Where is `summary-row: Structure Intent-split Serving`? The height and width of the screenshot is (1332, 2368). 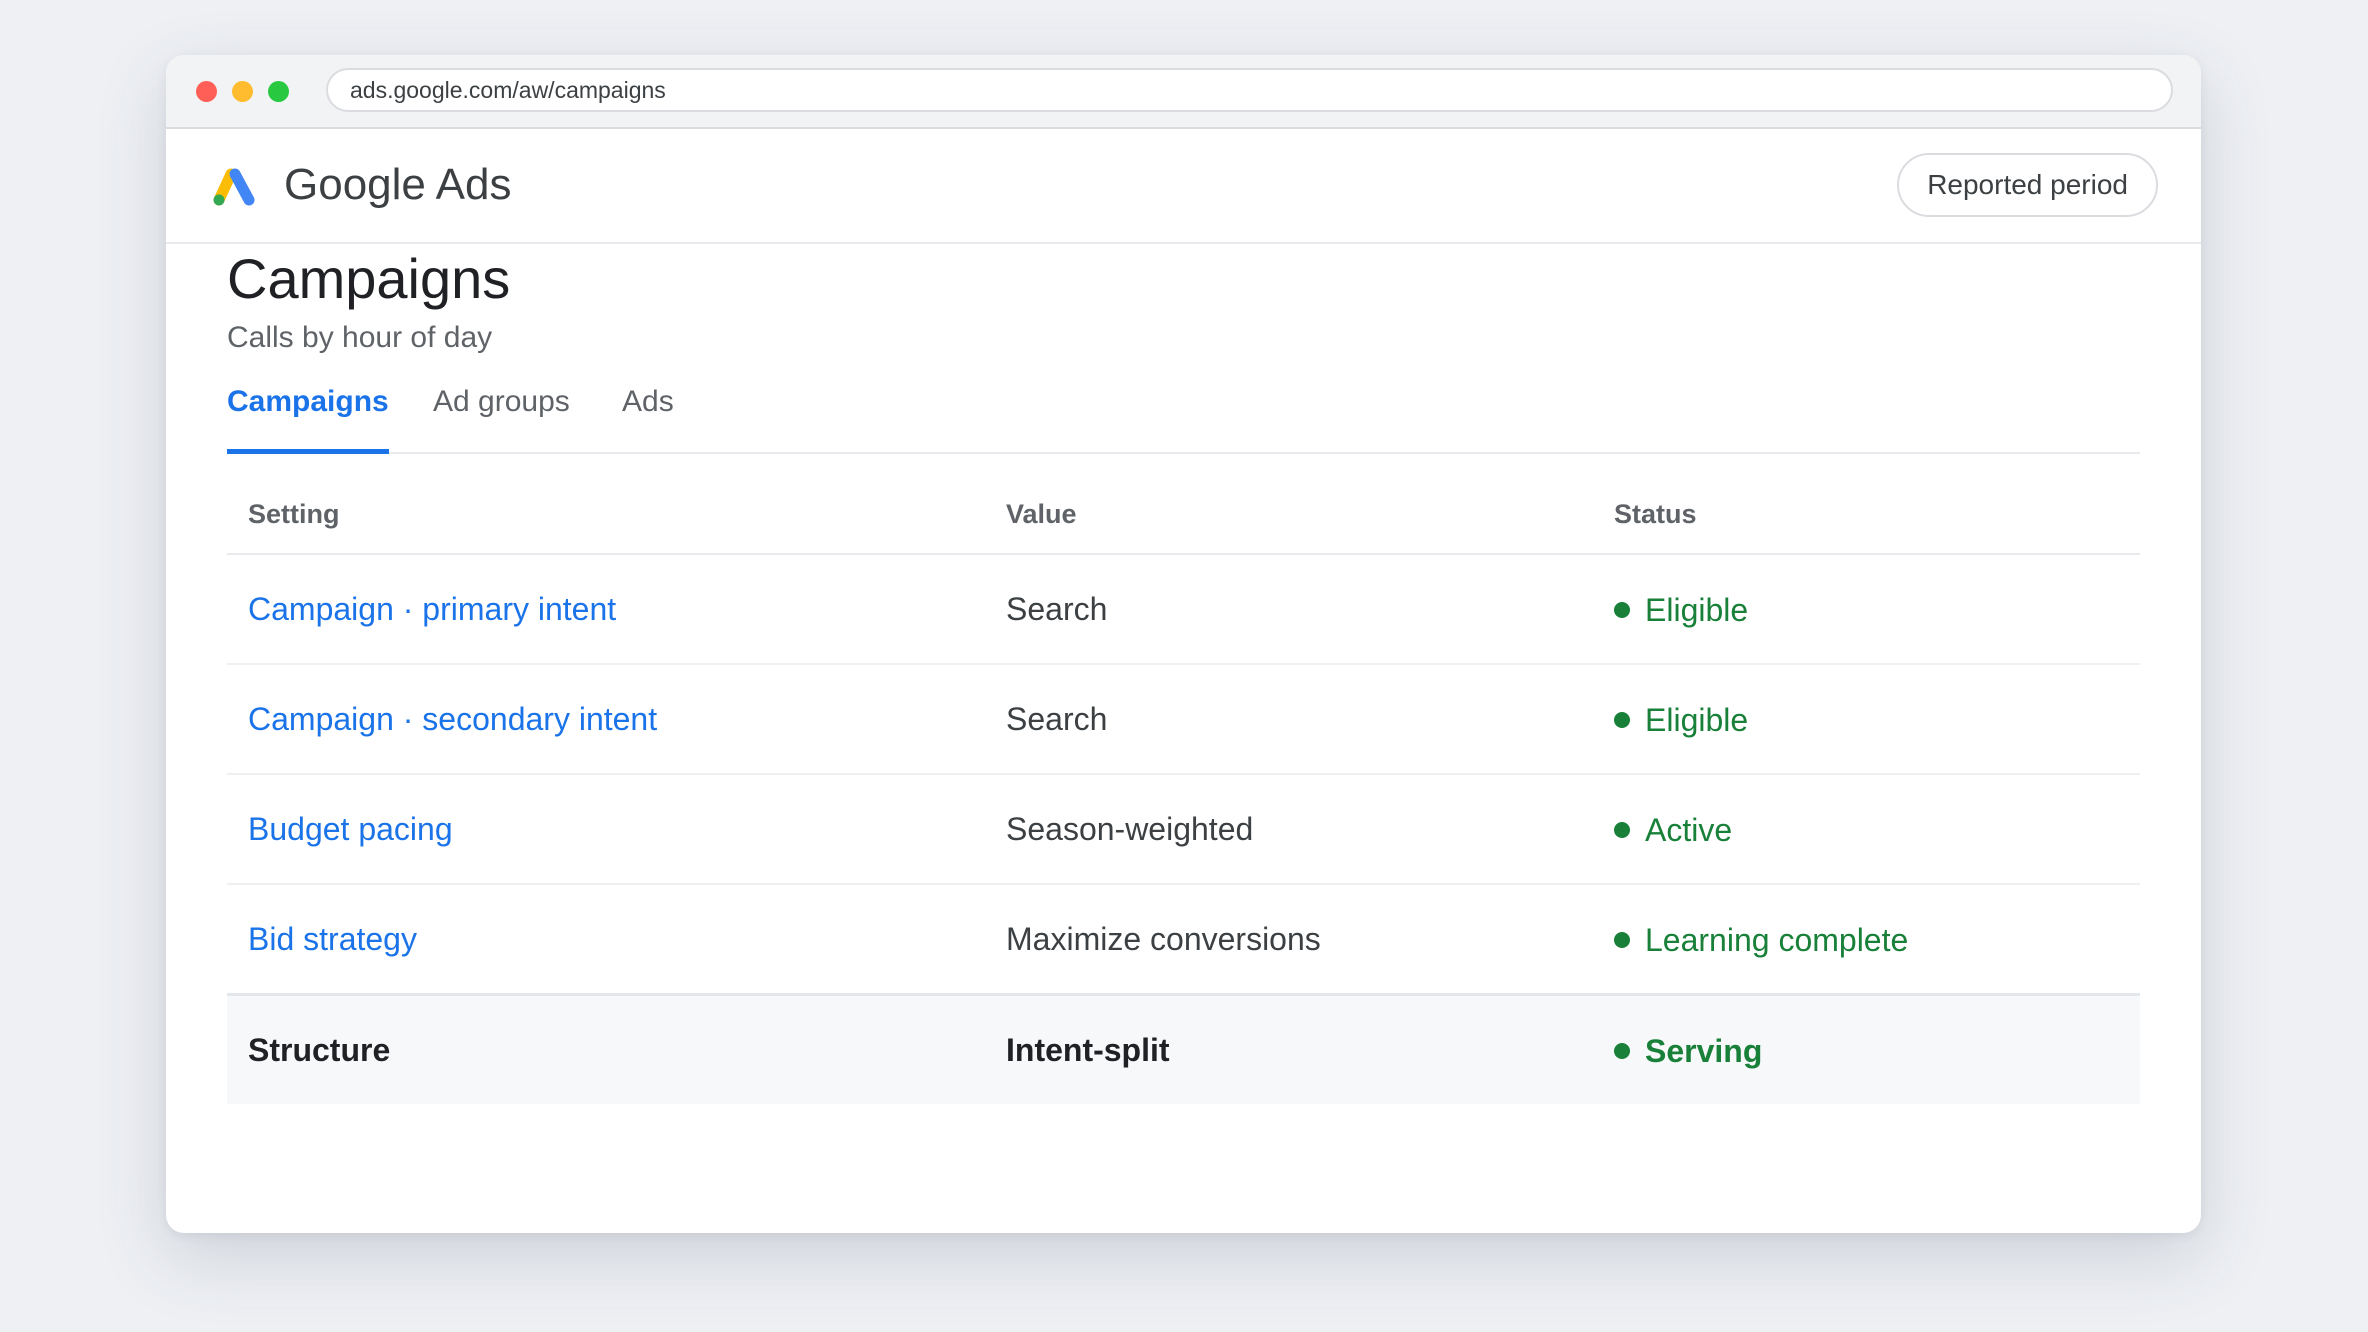
summary-row: Structure Intent-split Serving is located at coordinates (1183, 1048).